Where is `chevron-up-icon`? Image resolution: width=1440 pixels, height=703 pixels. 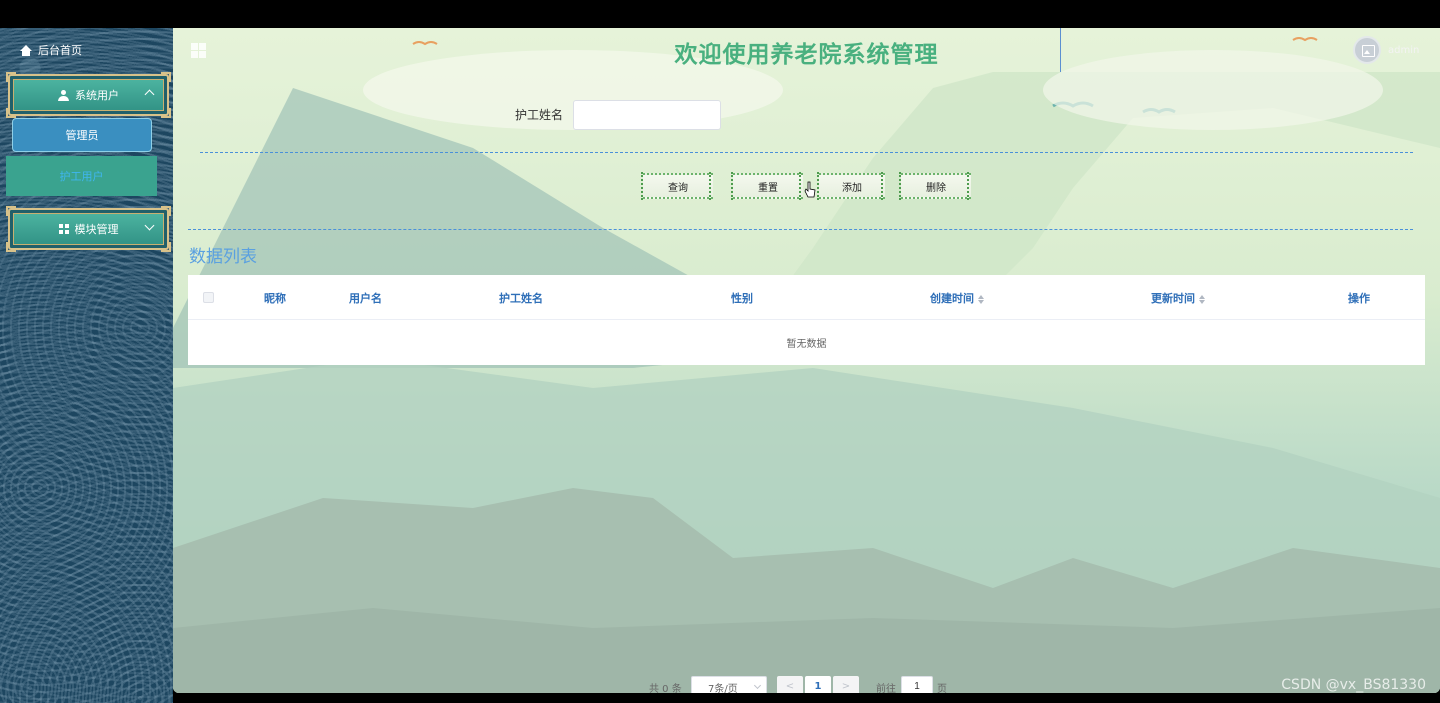
chevron-up-icon is located at coordinates (149, 94).